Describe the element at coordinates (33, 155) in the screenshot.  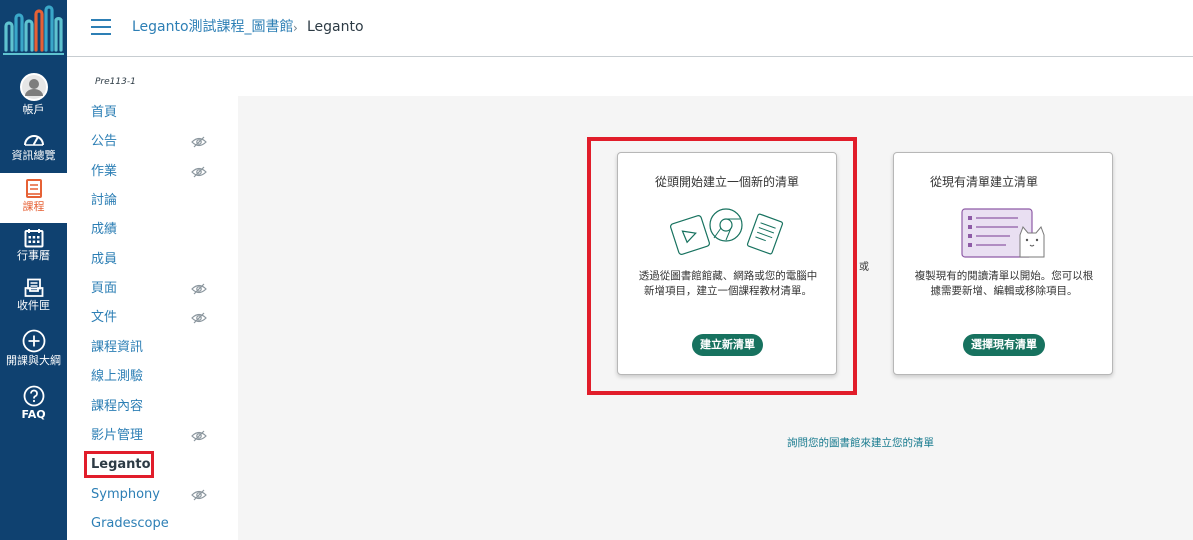
I see `global-nav-label: 資訊總覽` at that location.